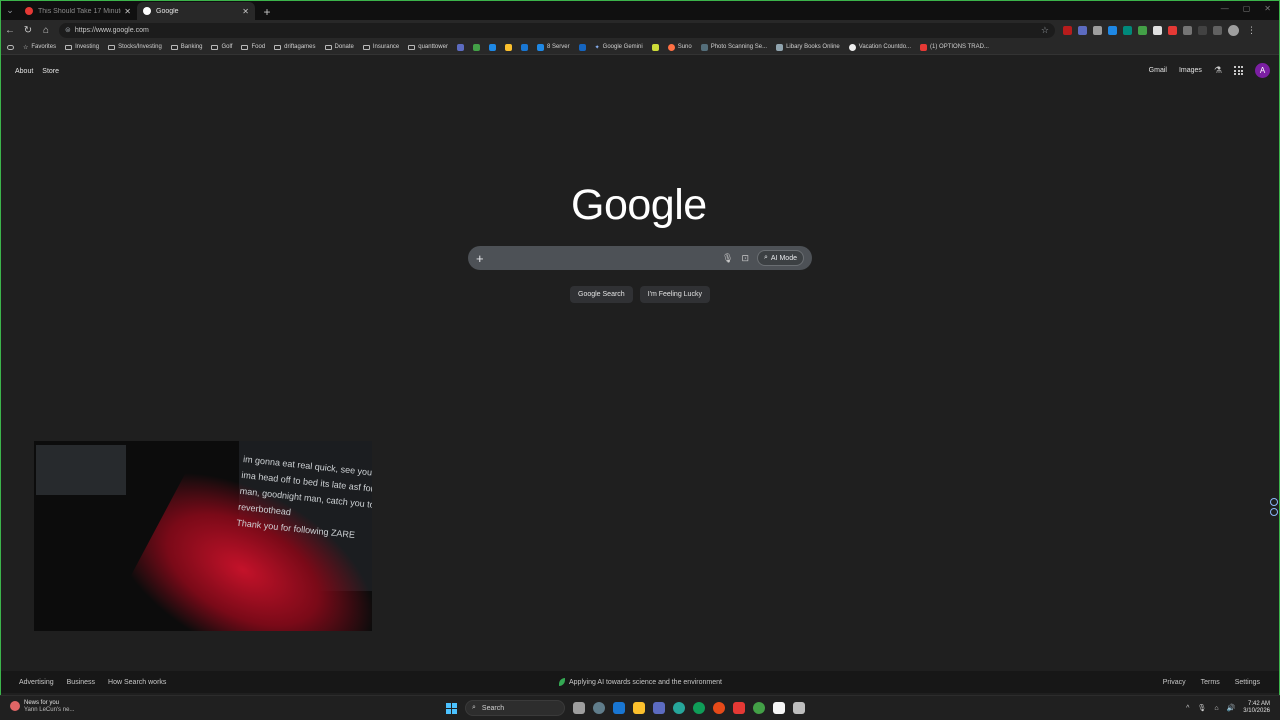 The height and width of the screenshot is (720, 1280). What do you see at coordinates (1218, 70) in the screenshot?
I see `labs-flask-icon: ⚗` at bounding box center [1218, 70].